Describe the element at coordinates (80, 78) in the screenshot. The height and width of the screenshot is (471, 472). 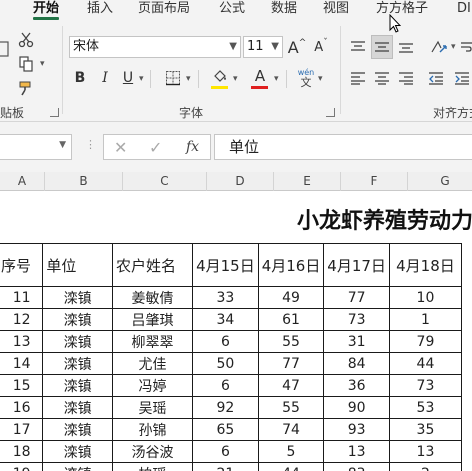
I see `bold-button: B` at that location.